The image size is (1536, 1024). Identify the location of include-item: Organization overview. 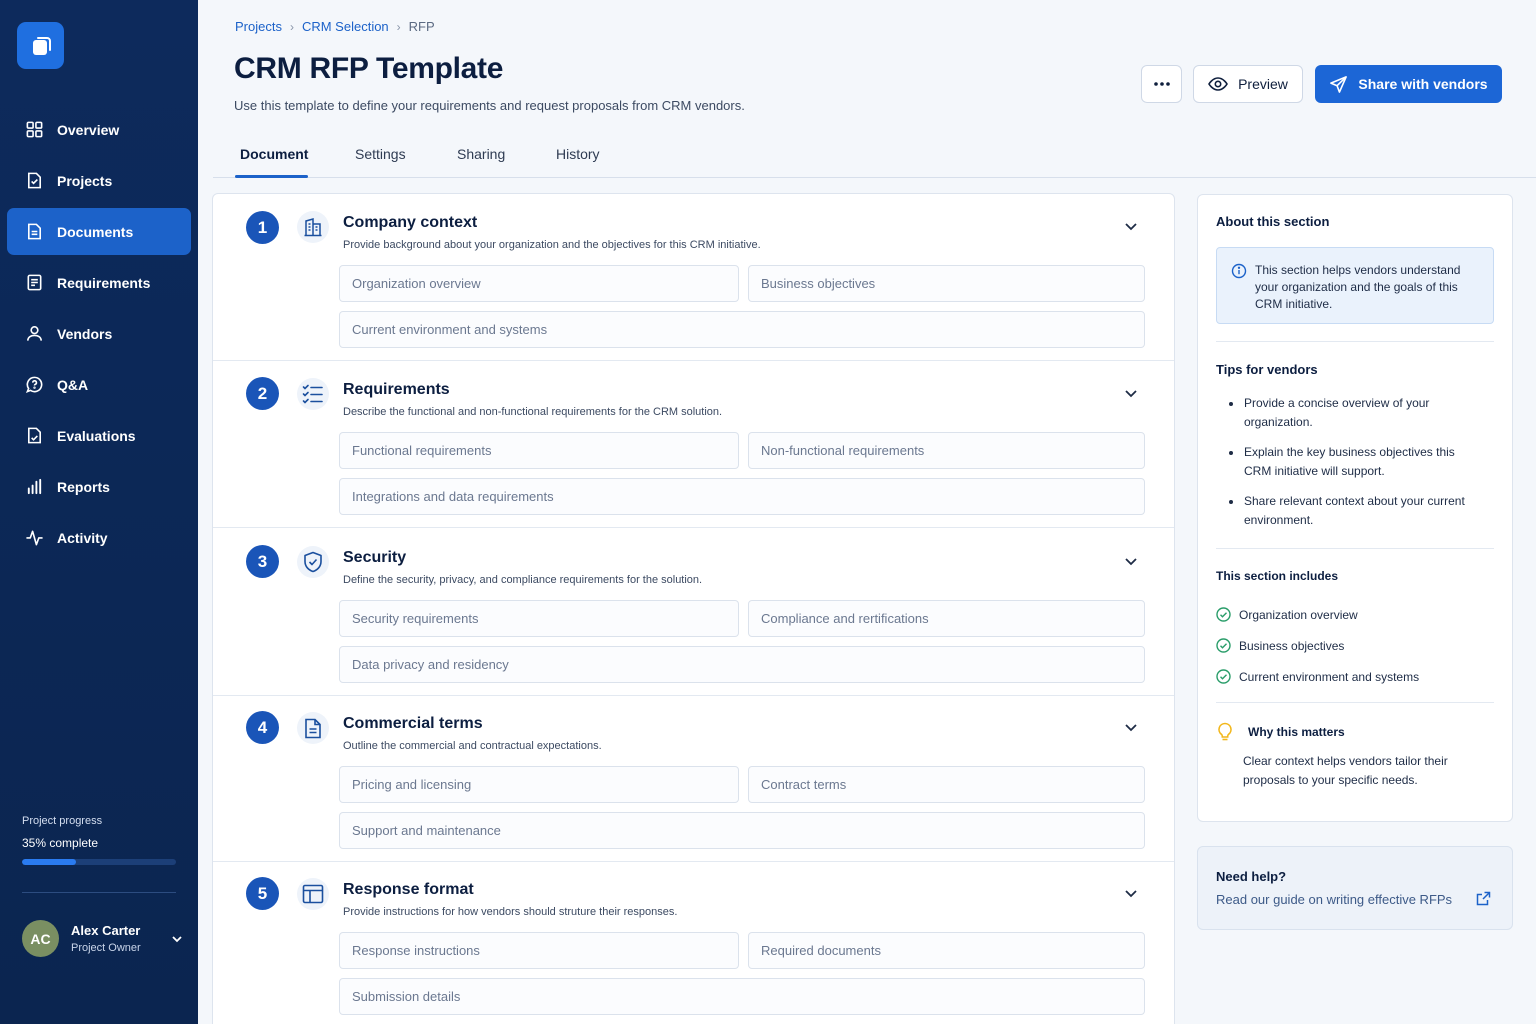
(1355, 614).